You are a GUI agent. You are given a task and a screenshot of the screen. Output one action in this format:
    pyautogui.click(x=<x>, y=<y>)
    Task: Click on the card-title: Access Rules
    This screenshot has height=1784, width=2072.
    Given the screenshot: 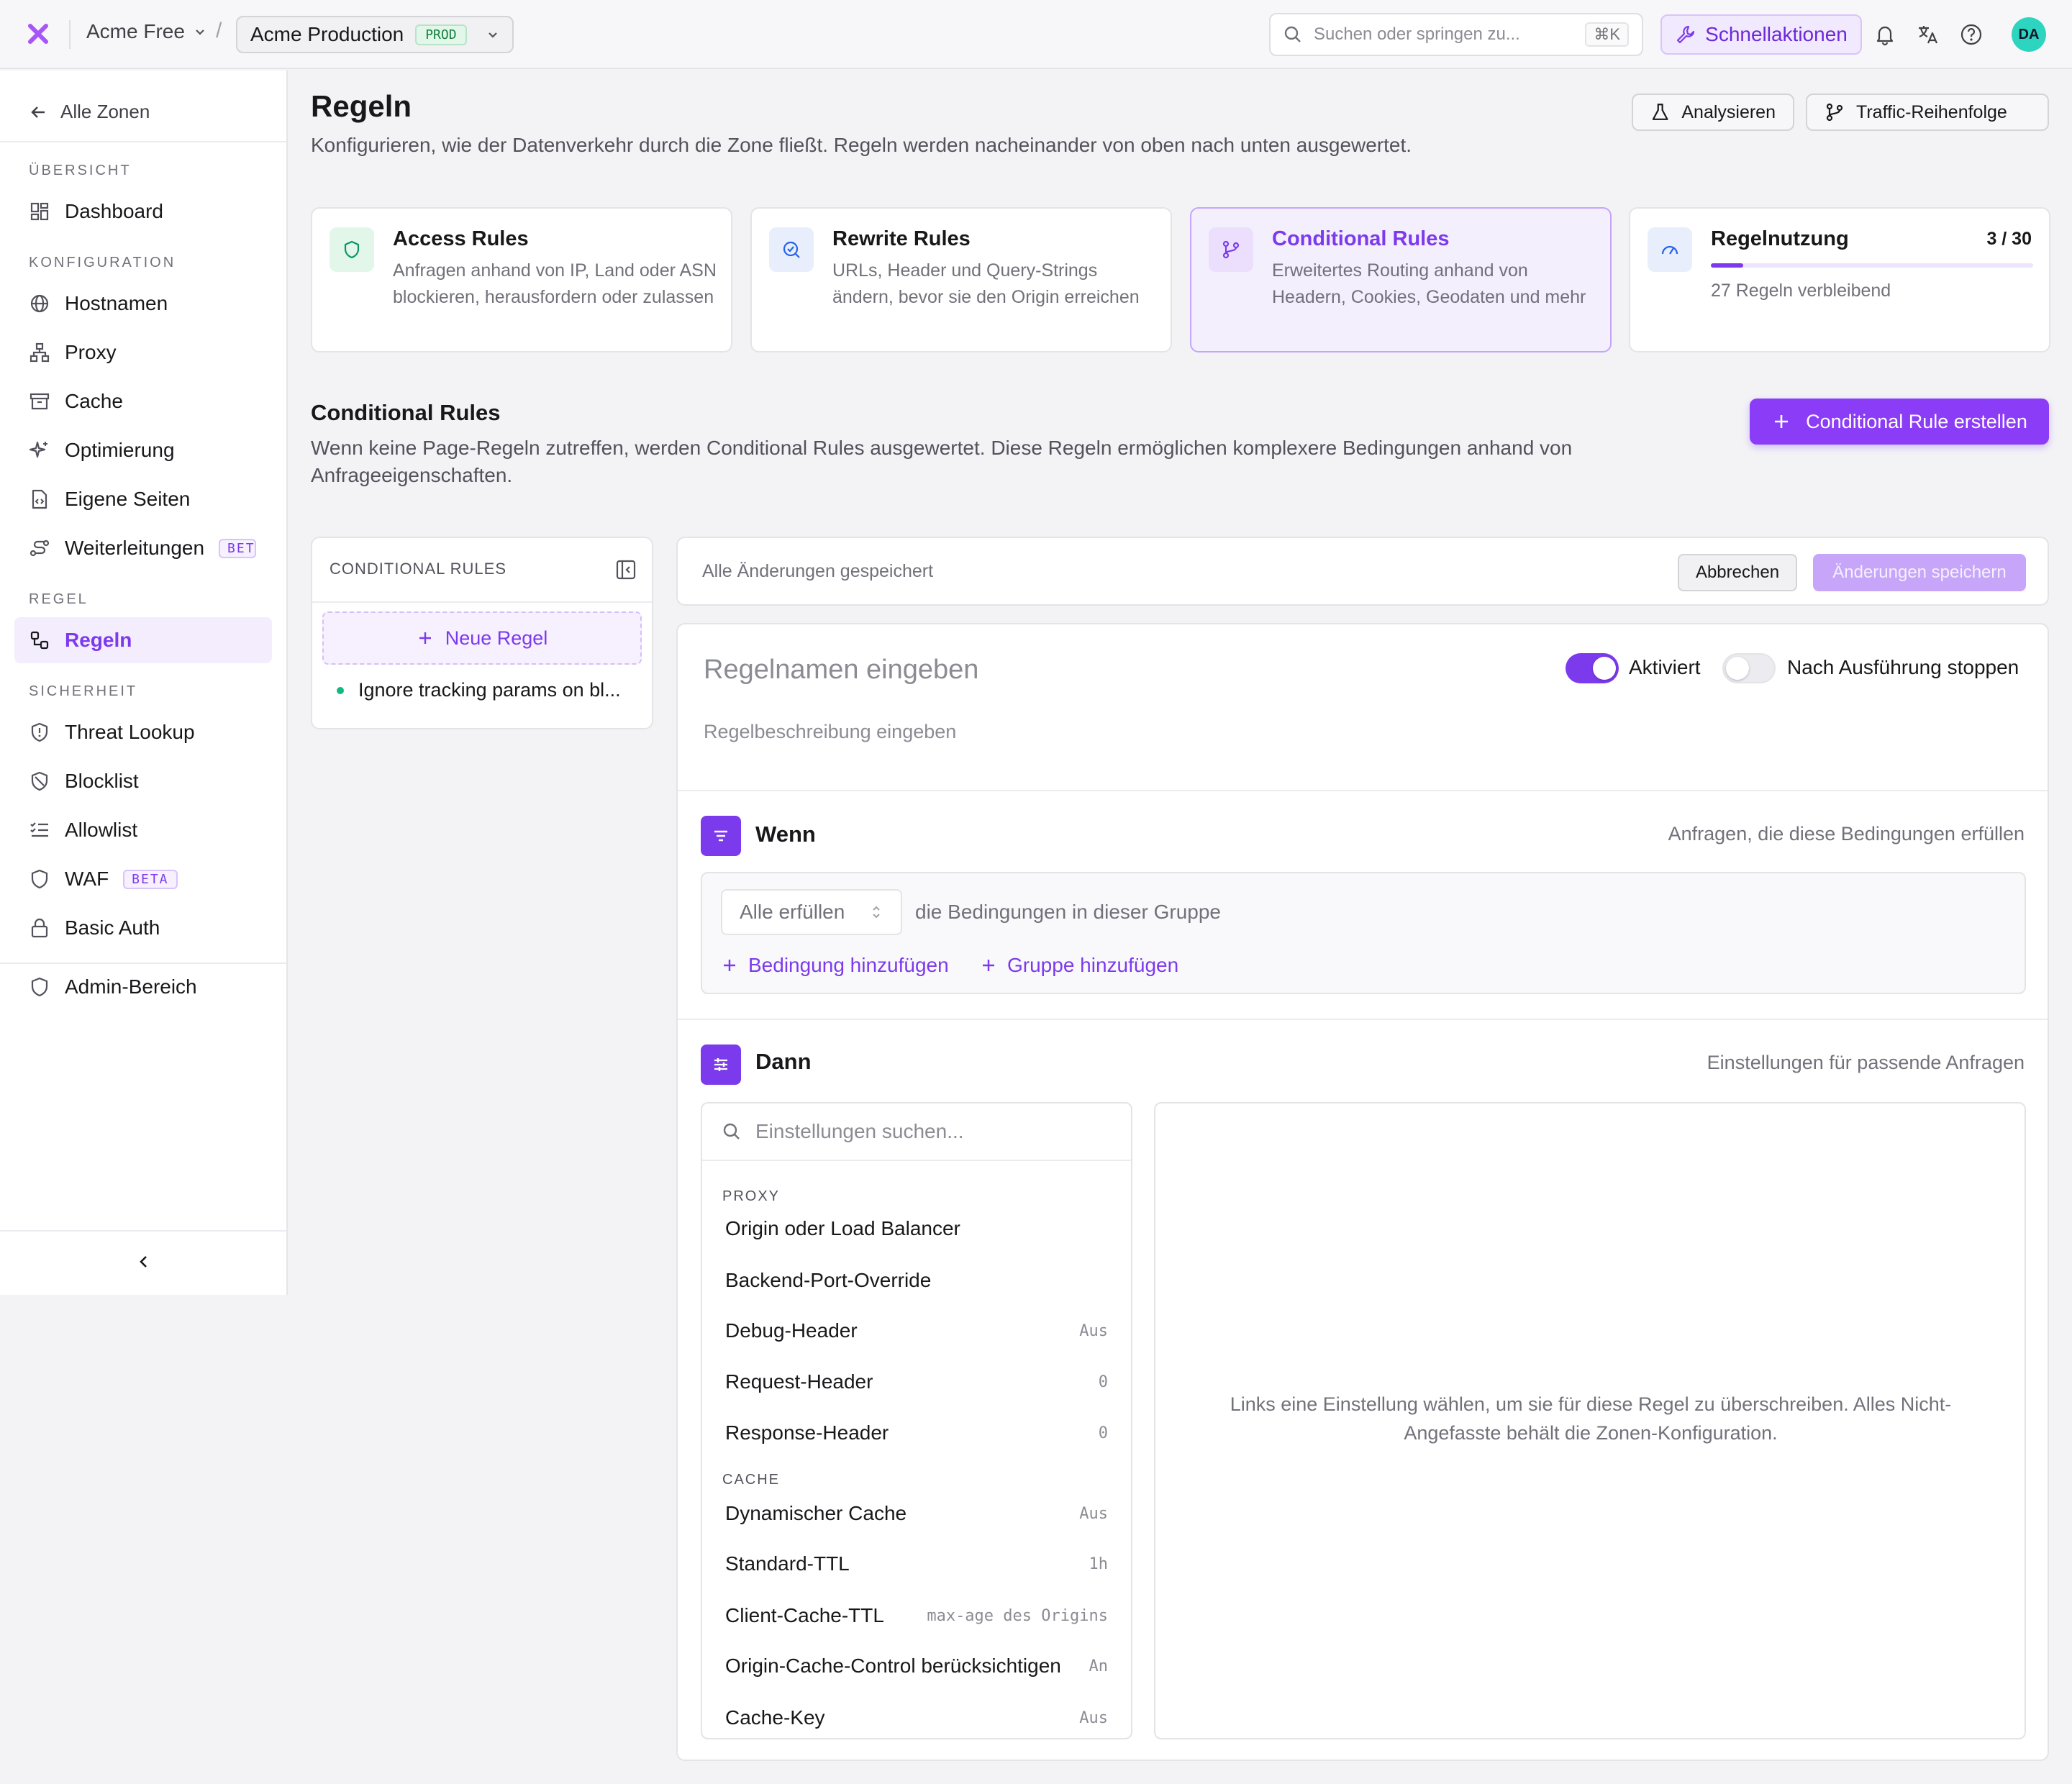 What is the action you would take?
    pyautogui.click(x=461, y=238)
    